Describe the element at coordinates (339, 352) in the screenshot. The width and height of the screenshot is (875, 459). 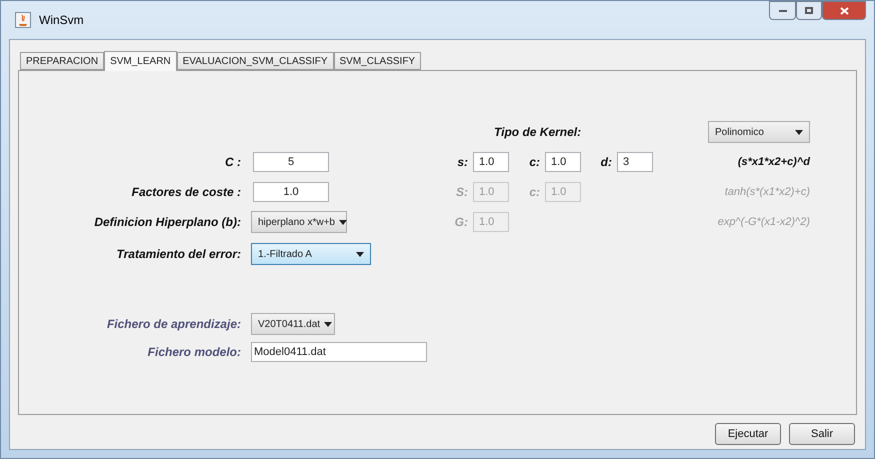
I see `input-field: Model0411.dat` at that location.